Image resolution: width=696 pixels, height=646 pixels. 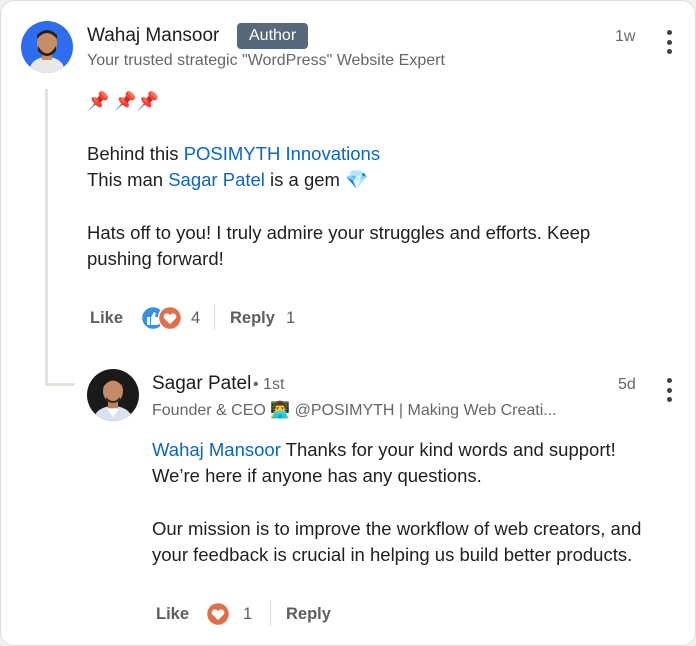 I want to click on comment-timestamp: 1w, so click(x=625, y=36).